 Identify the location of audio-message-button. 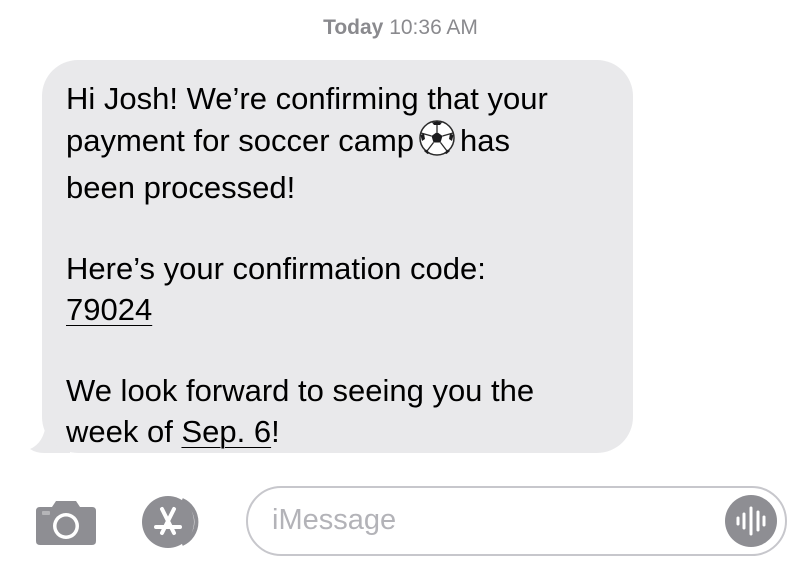
(751, 521).